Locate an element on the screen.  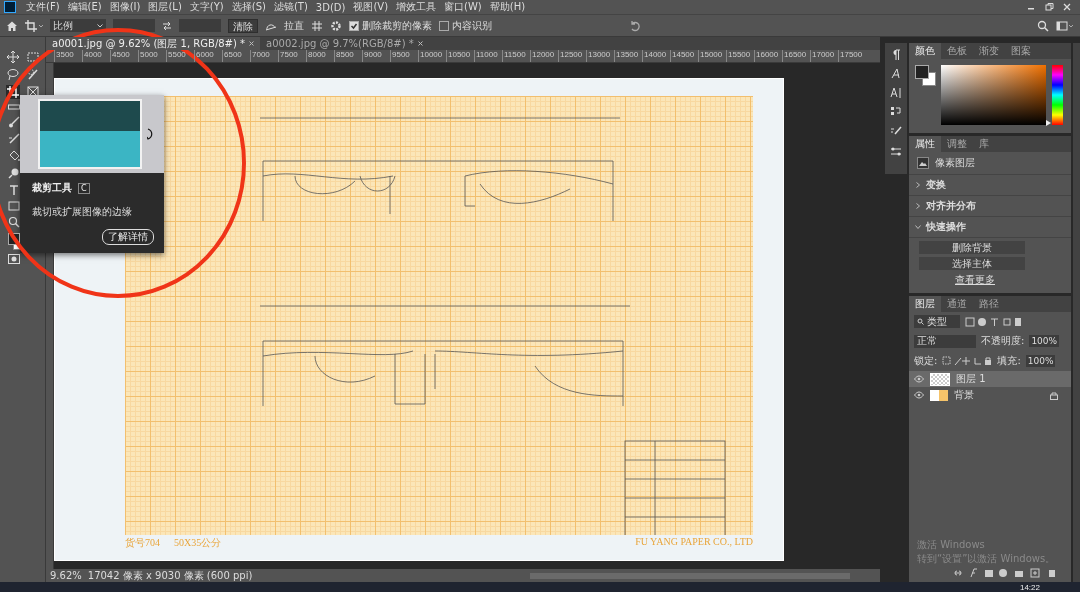
vertical-scrollbar is located at coordinates (1076, 312).